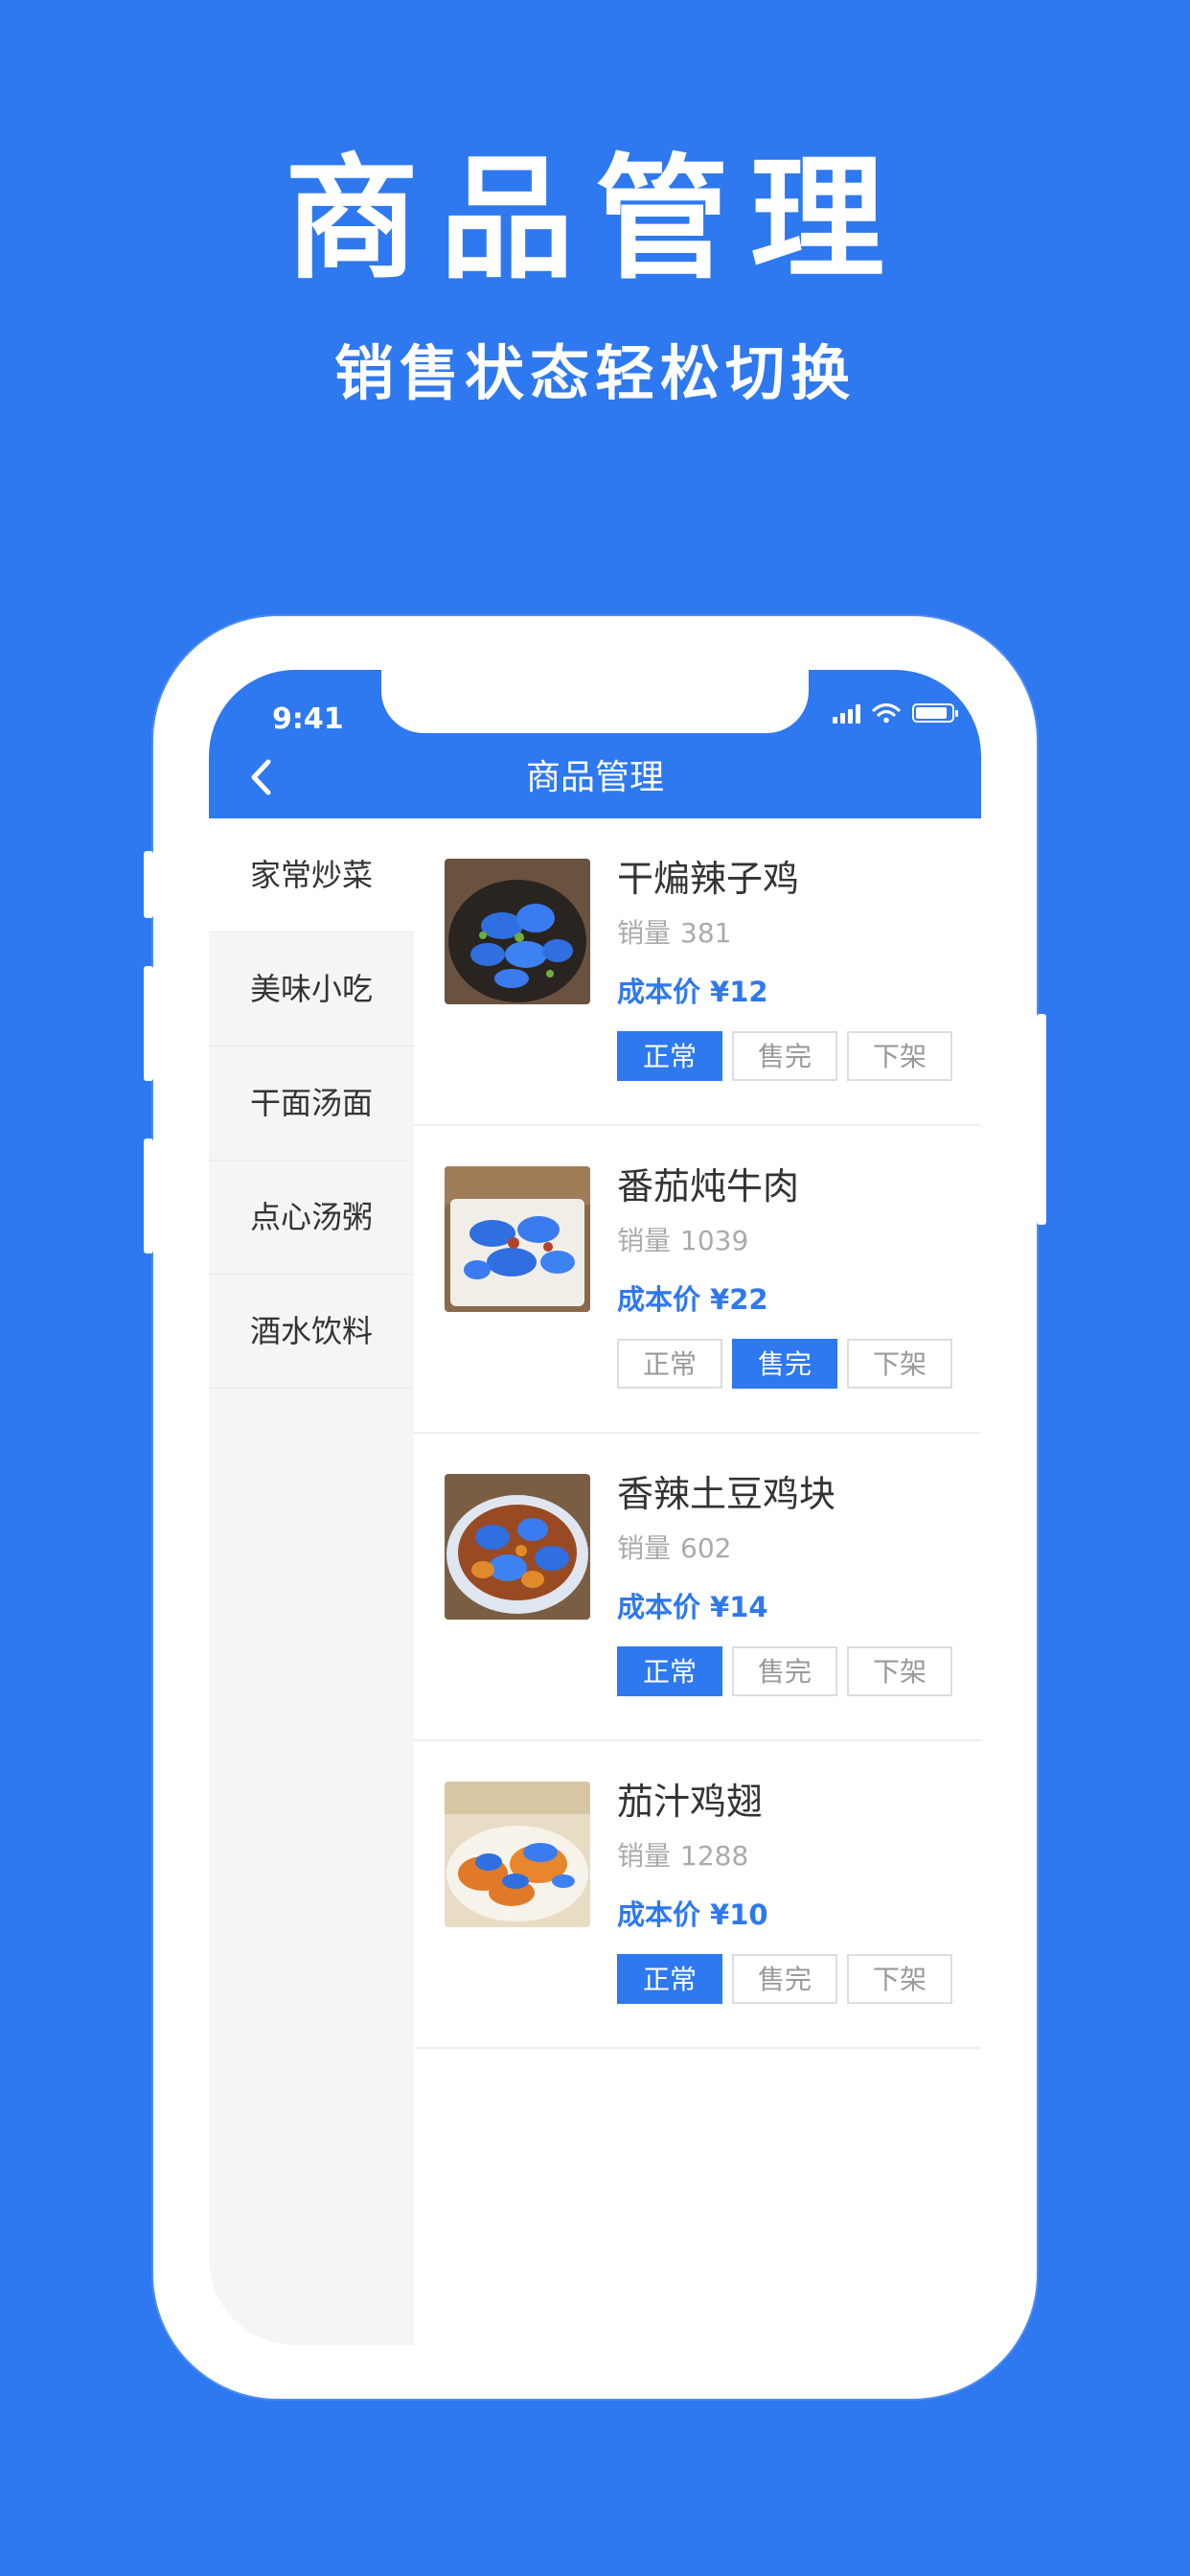  What do you see at coordinates (683, 1240) in the screenshot?
I see `product-sales: 销量 1039` at bounding box center [683, 1240].